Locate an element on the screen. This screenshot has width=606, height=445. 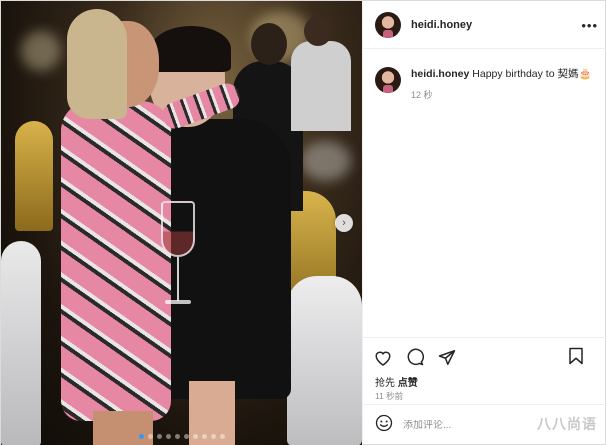
woman-legs is located at coordinates (123, 428).